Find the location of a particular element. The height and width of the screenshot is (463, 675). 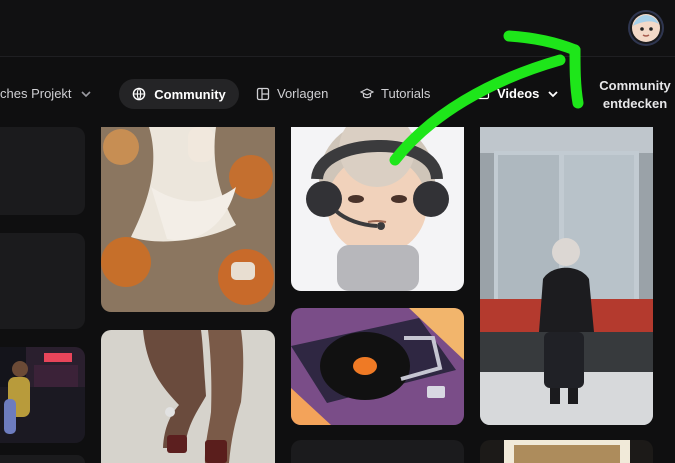

gallery-tile-flower-field is located at coordinates (188, 219).